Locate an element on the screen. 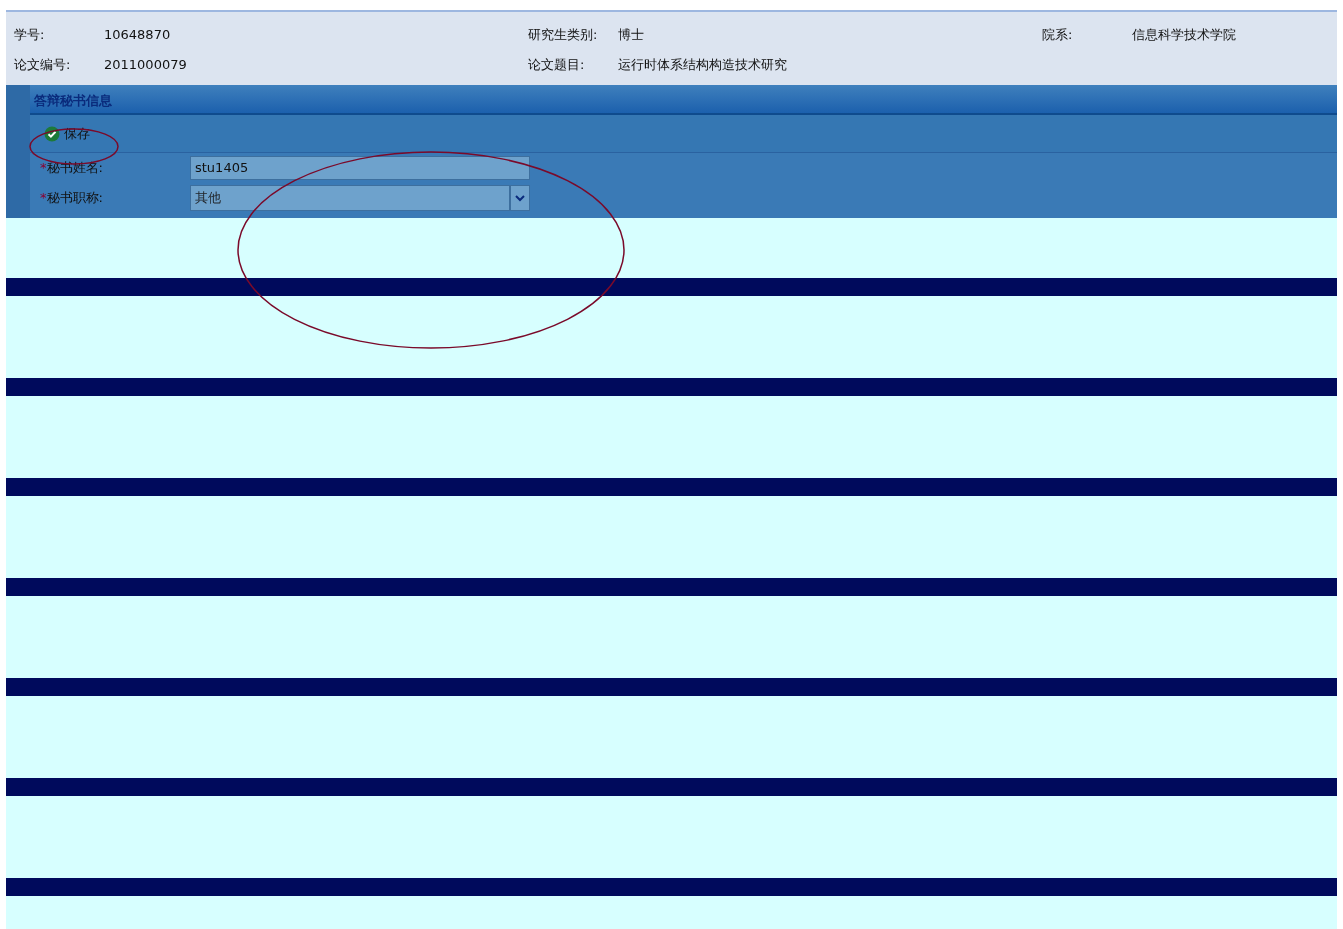  info-label: 论文编号: is located at coordinates (43, 65).